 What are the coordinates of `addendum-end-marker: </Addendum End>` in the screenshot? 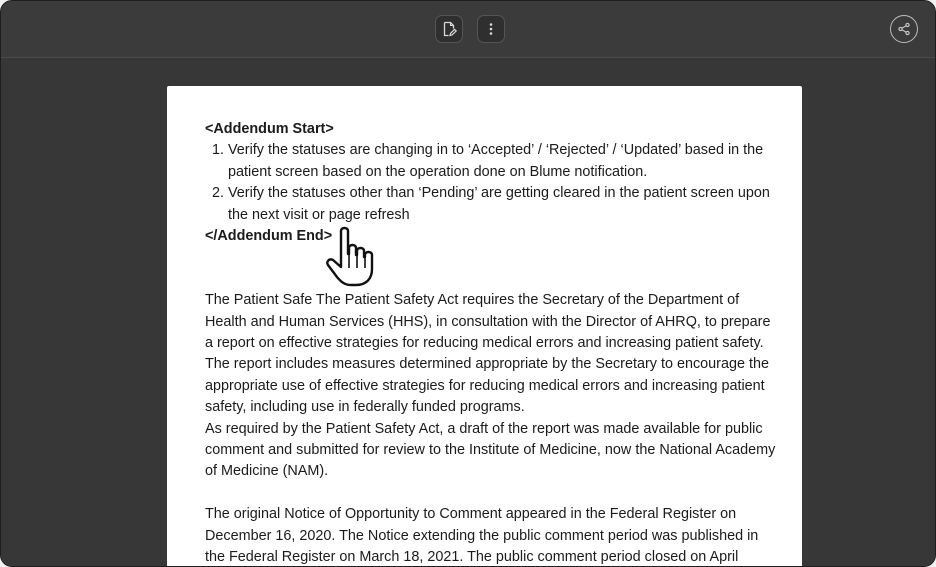 It's located at (269, 236).